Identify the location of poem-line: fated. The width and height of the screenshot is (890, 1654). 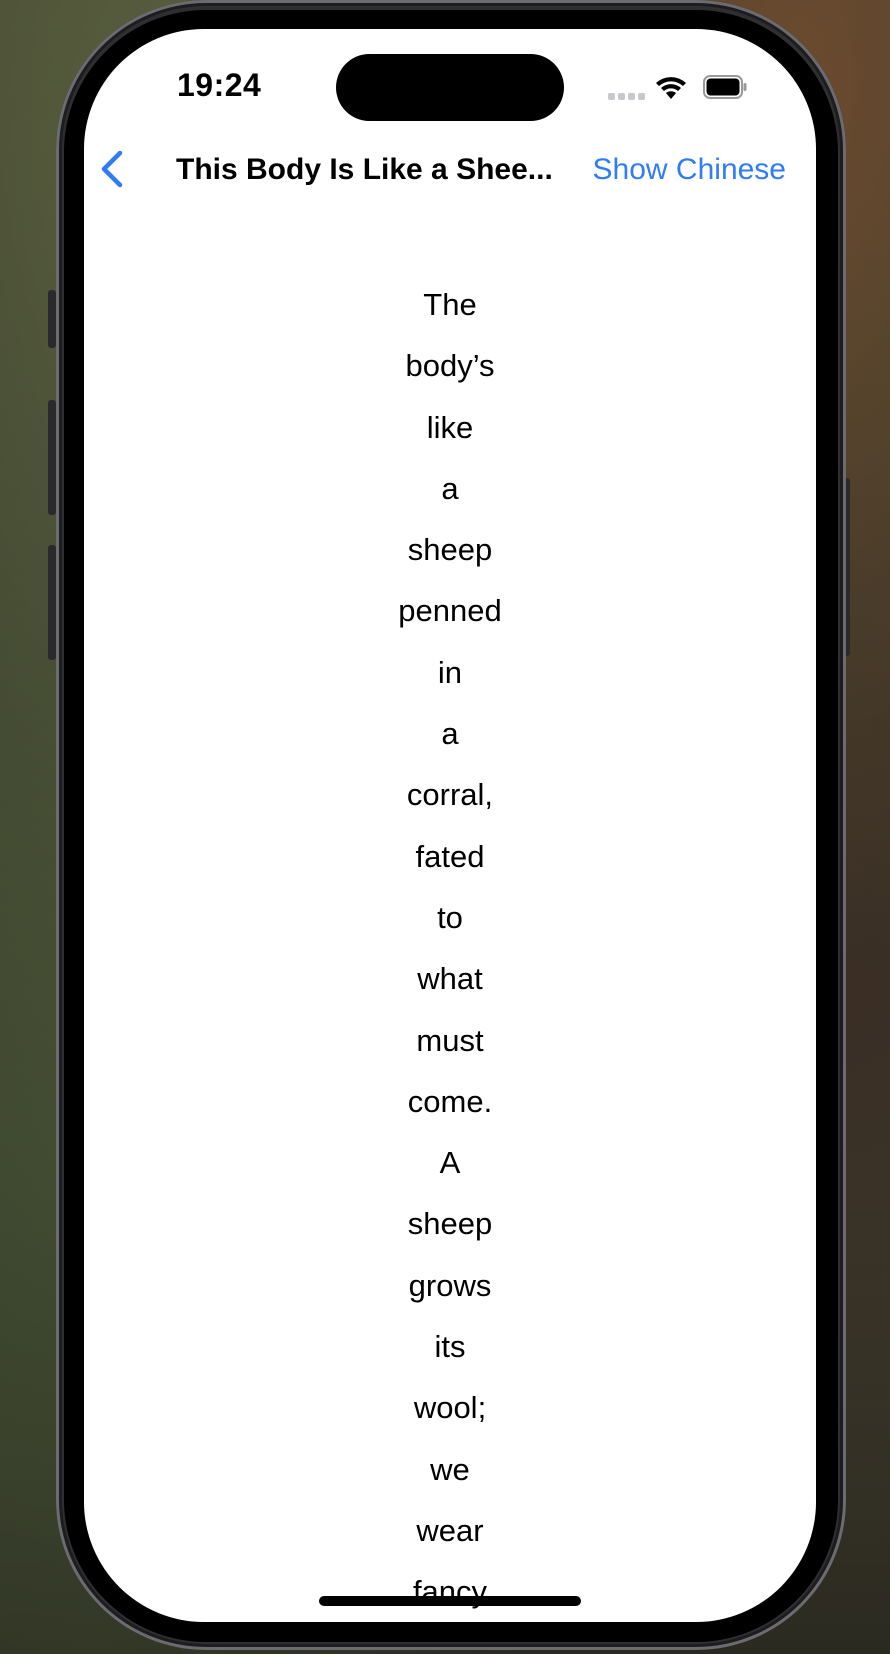
(450, 856).